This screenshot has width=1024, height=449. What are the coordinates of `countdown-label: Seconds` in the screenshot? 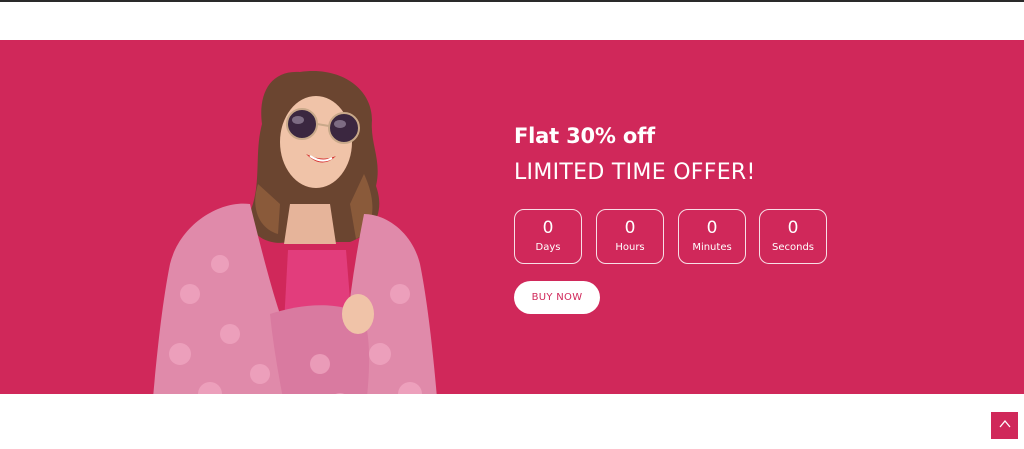 It's located at (792, 247).